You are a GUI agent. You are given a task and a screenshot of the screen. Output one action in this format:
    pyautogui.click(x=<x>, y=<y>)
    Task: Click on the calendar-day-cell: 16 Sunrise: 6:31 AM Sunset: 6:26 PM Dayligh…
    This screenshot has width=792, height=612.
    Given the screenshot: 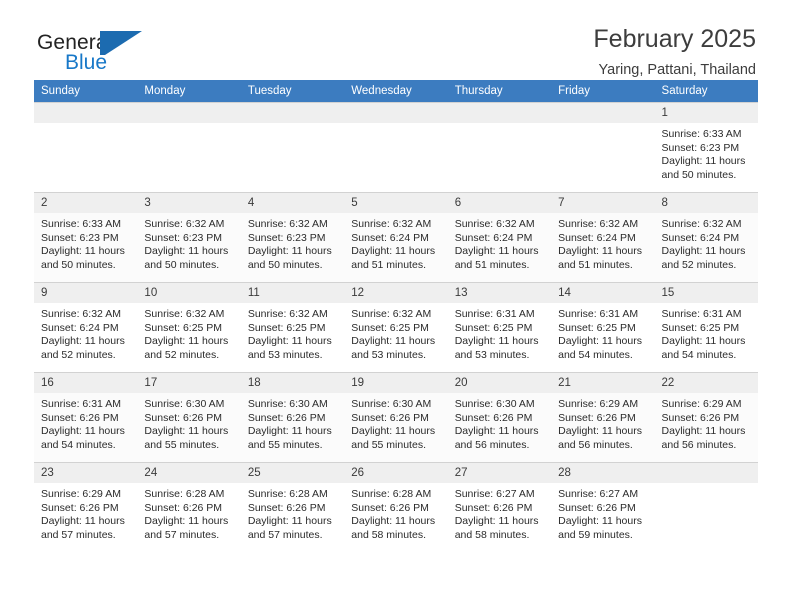 What is the action you would take?
    pyautogui.click(x=86, y=417)
    